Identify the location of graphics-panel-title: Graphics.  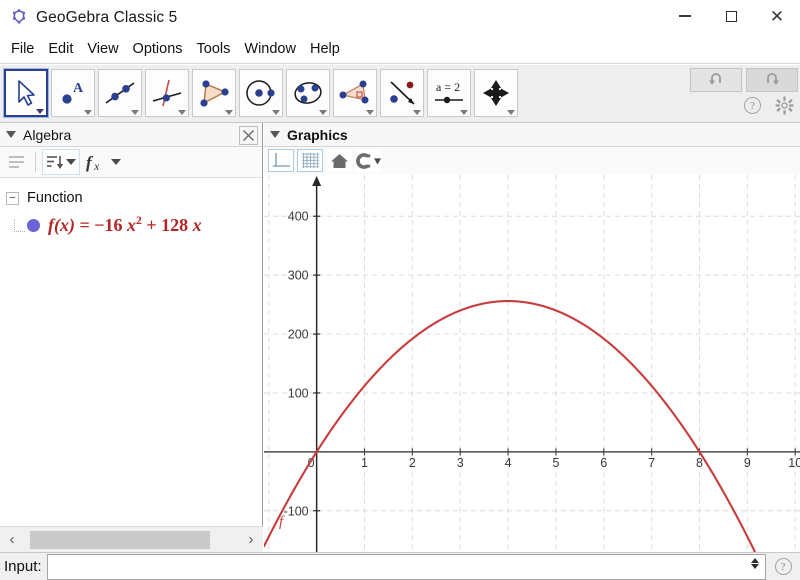
(317, 134).